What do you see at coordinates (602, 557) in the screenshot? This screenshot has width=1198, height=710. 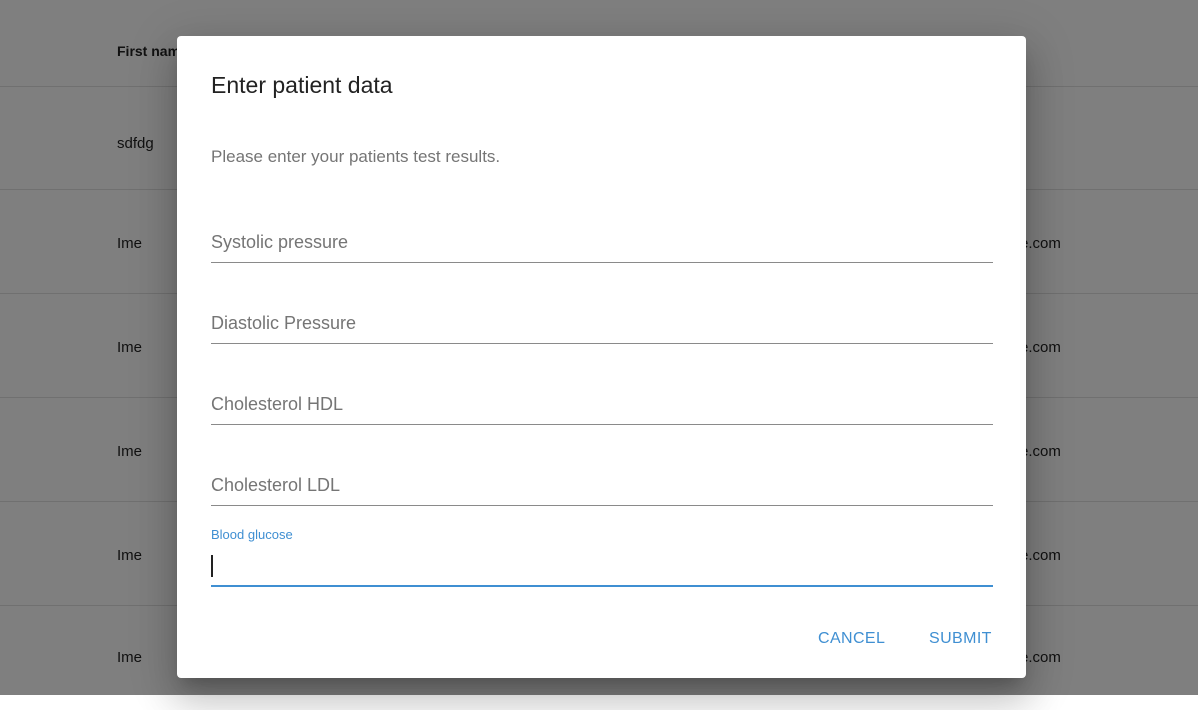 I see `blood-glucose-field: Blood glucose` at bounding box center [602, 557].